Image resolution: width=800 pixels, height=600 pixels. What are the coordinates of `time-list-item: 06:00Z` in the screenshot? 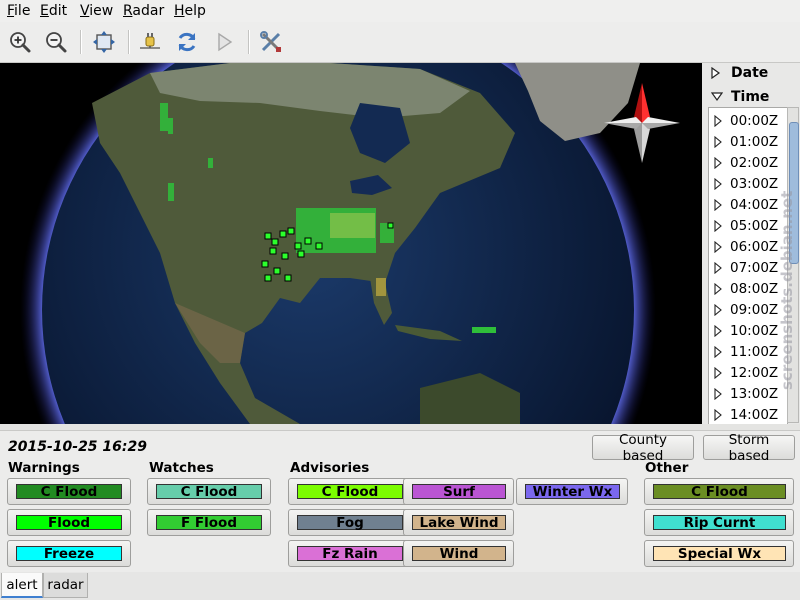 It's located at (748, 246).